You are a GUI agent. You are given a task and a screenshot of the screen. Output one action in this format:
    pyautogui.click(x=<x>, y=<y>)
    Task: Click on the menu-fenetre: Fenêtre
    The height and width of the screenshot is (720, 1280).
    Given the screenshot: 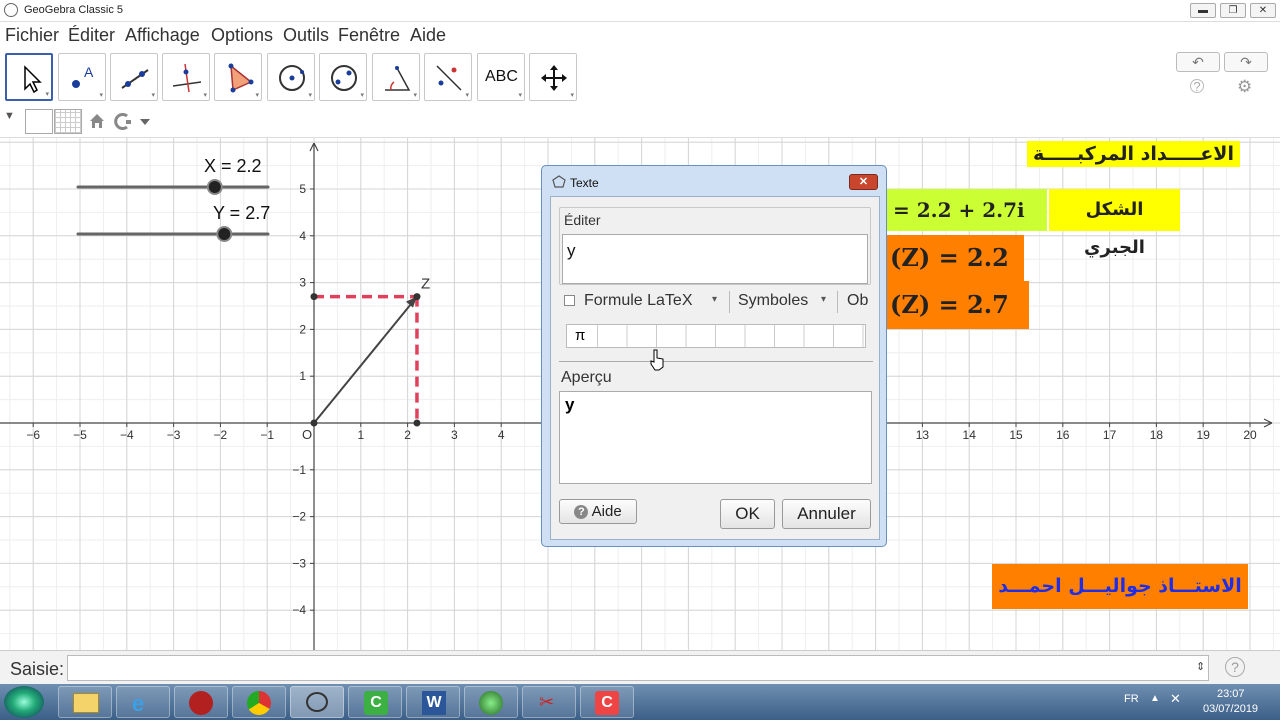 What is the action you would take?
    pyautogui.click(x=369, y=35)
    